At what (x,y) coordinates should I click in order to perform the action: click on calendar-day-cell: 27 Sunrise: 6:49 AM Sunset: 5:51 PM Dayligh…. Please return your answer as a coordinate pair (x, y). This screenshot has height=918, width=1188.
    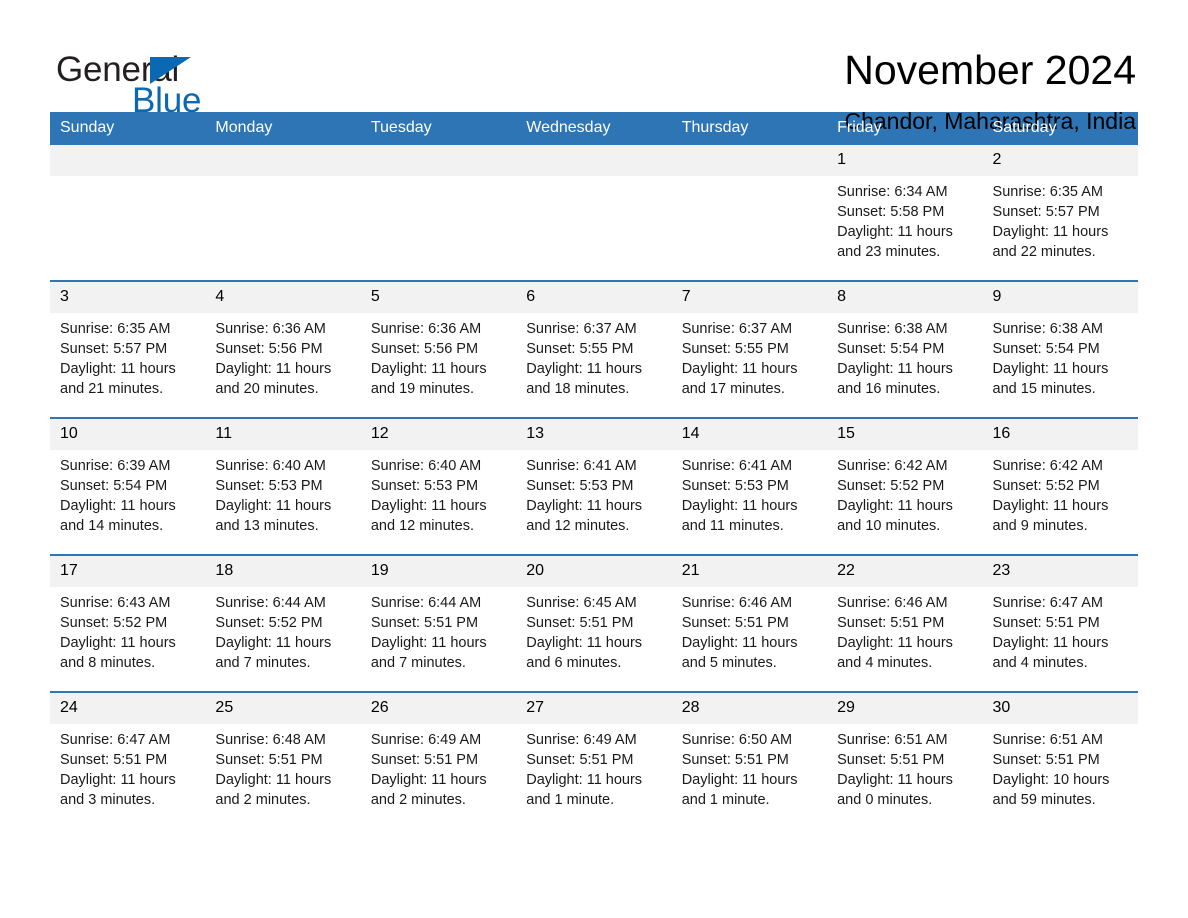
    Looking at the image, I should click on (594, 760).